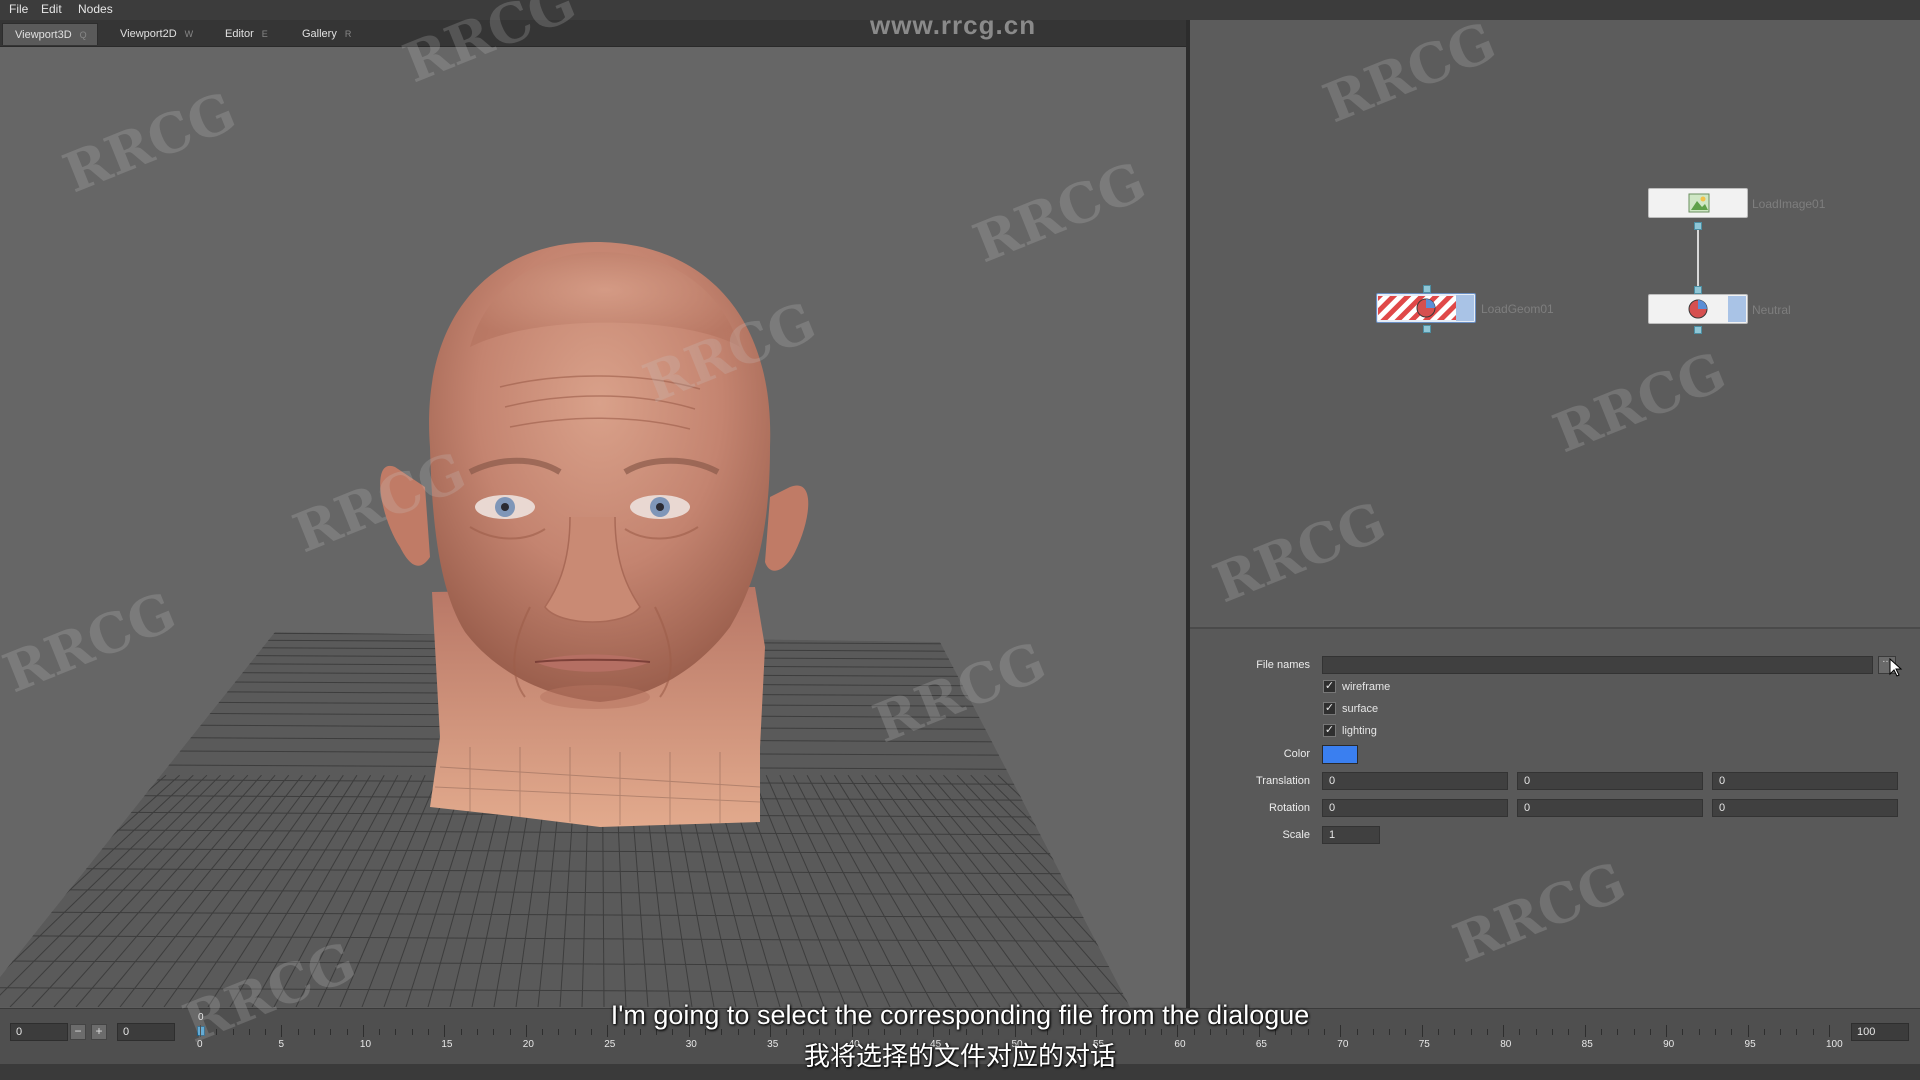 The height and width of the screenshot is (1080, 1920). What do you see at coordinates (1415, 808) in the screenshot?
I see `rotation-x-input: 0` at bounding box center [1415, 808].